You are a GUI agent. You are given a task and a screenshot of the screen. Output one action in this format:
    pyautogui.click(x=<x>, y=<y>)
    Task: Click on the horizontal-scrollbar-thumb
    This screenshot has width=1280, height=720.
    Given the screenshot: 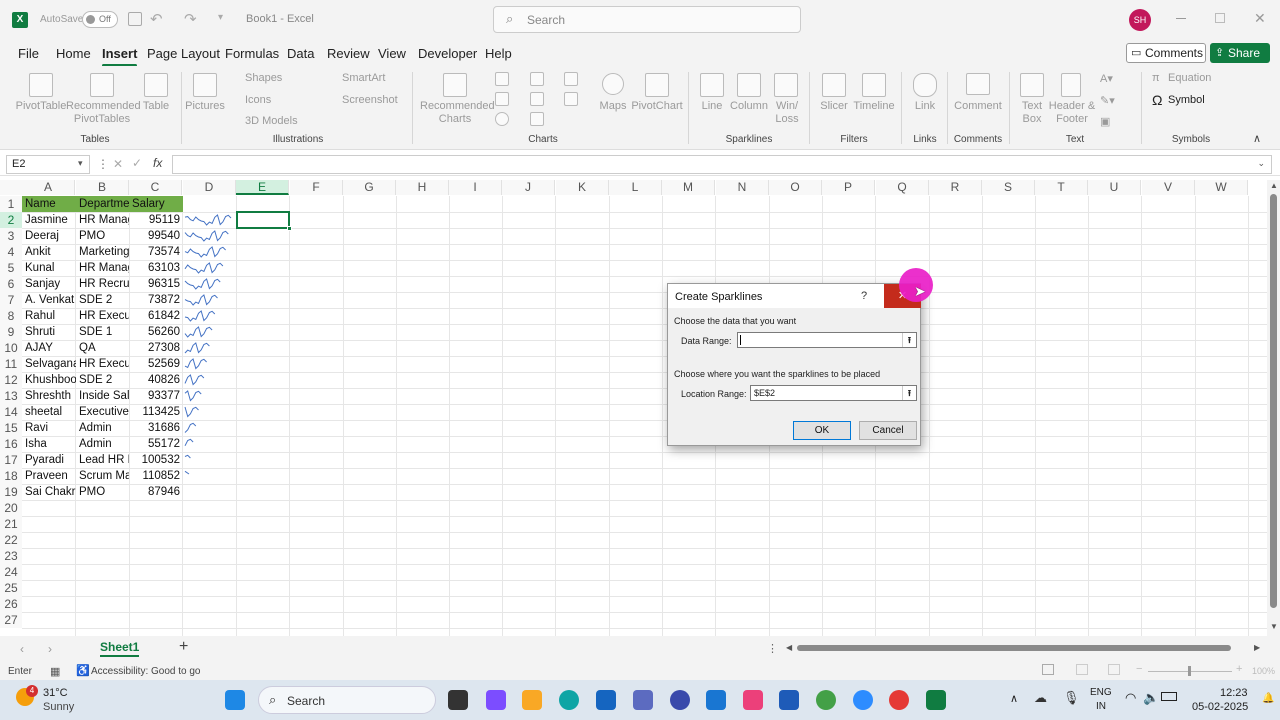 What is the action you would take?
    pyautogui.click(x=1014, y=648)
    